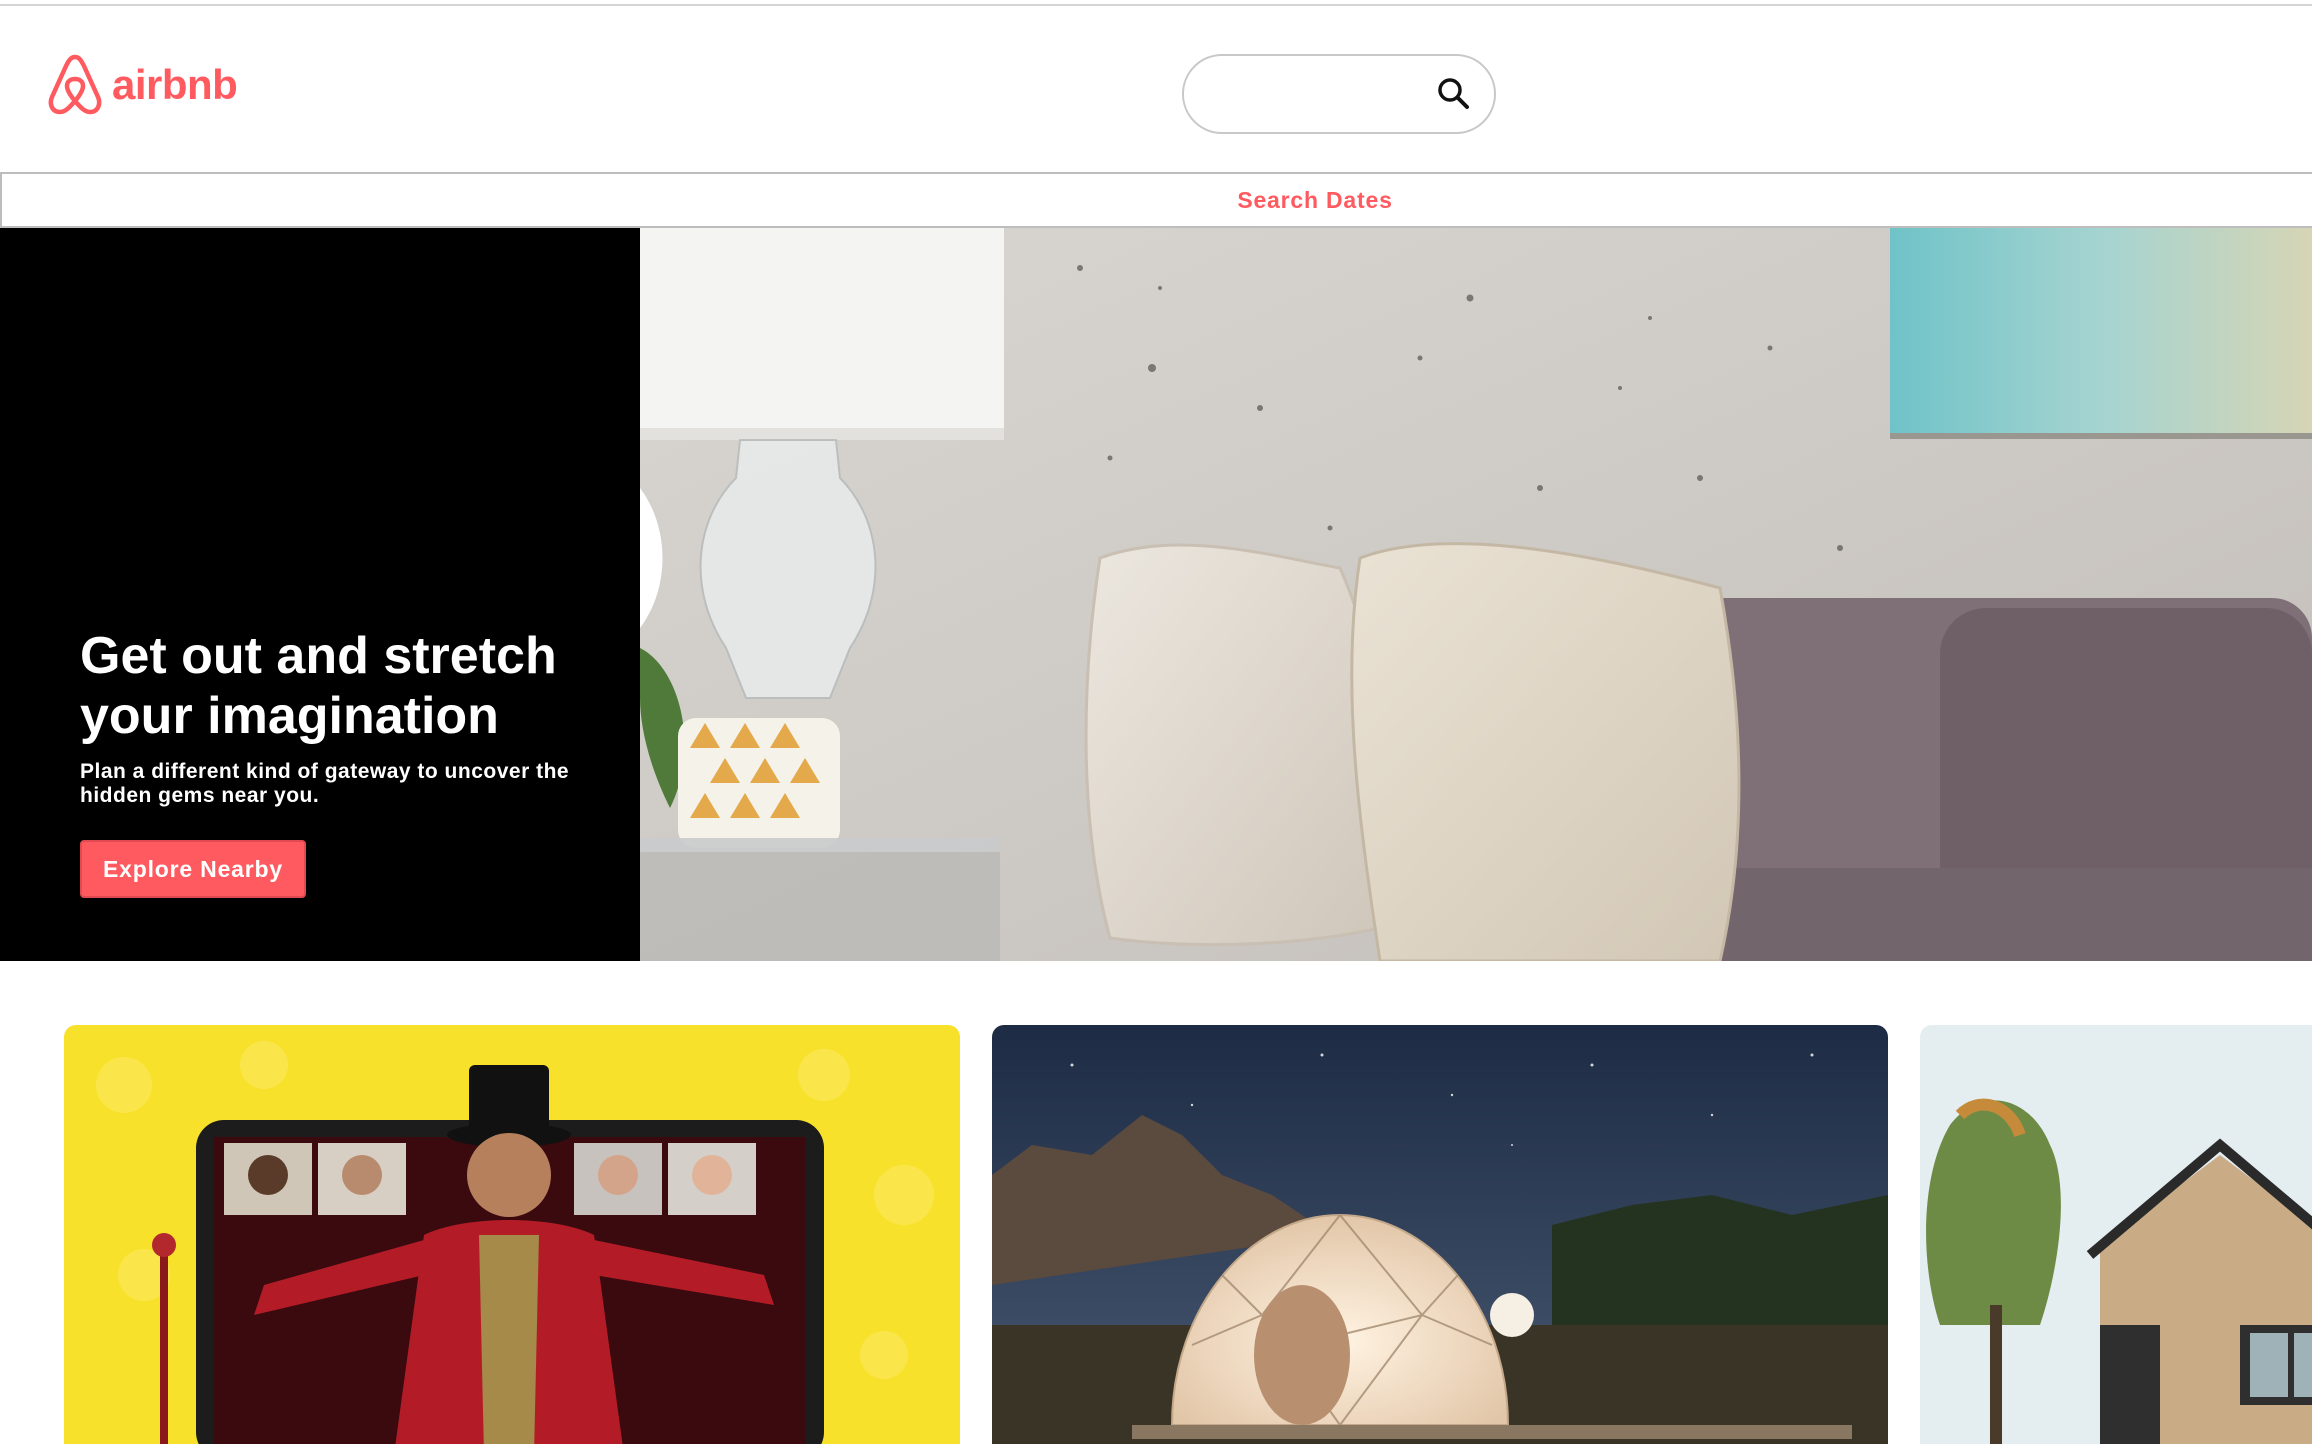 Image resolution: width=2312 pixels, height=1444 pixels. Describe the element at coordinates (1156, 200) in the screenshot. I see `search-dates-bar: Search Dates` at that location.